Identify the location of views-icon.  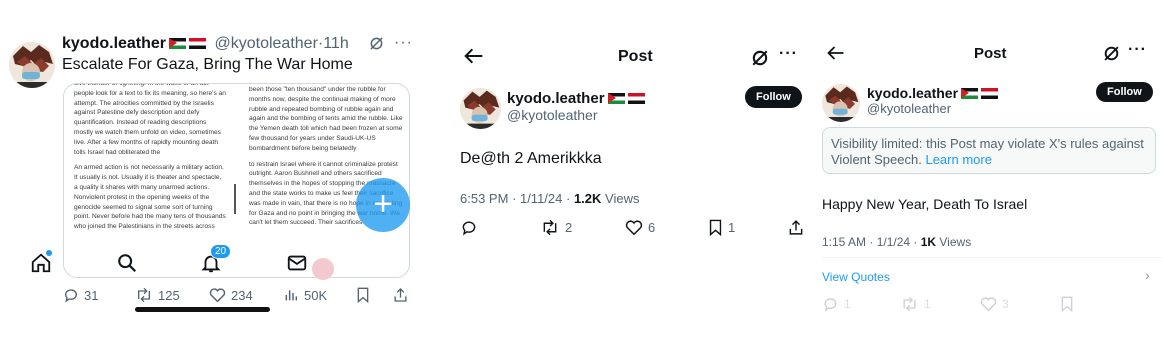
(291, 295).